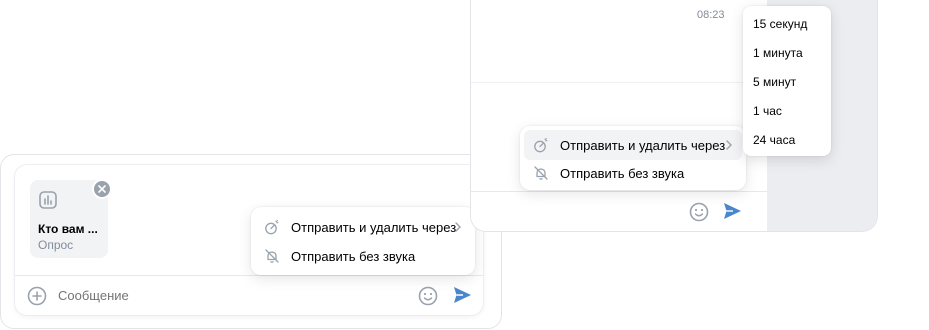 This screenshot has height=330, width=929. What do you see at coordinates (767, 111) in the screenshot?
I see `submenu-item-1h: 1 час` at bounding box center [767, 111].